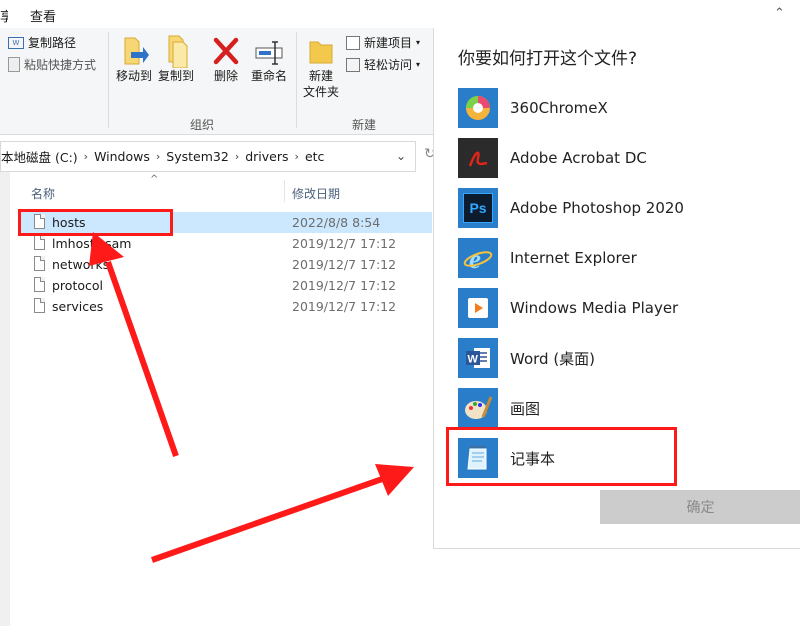  Describe the element at coordinates (122, 156) in the screenshot. I see `breadcrumb-windows: Windows` at that location.